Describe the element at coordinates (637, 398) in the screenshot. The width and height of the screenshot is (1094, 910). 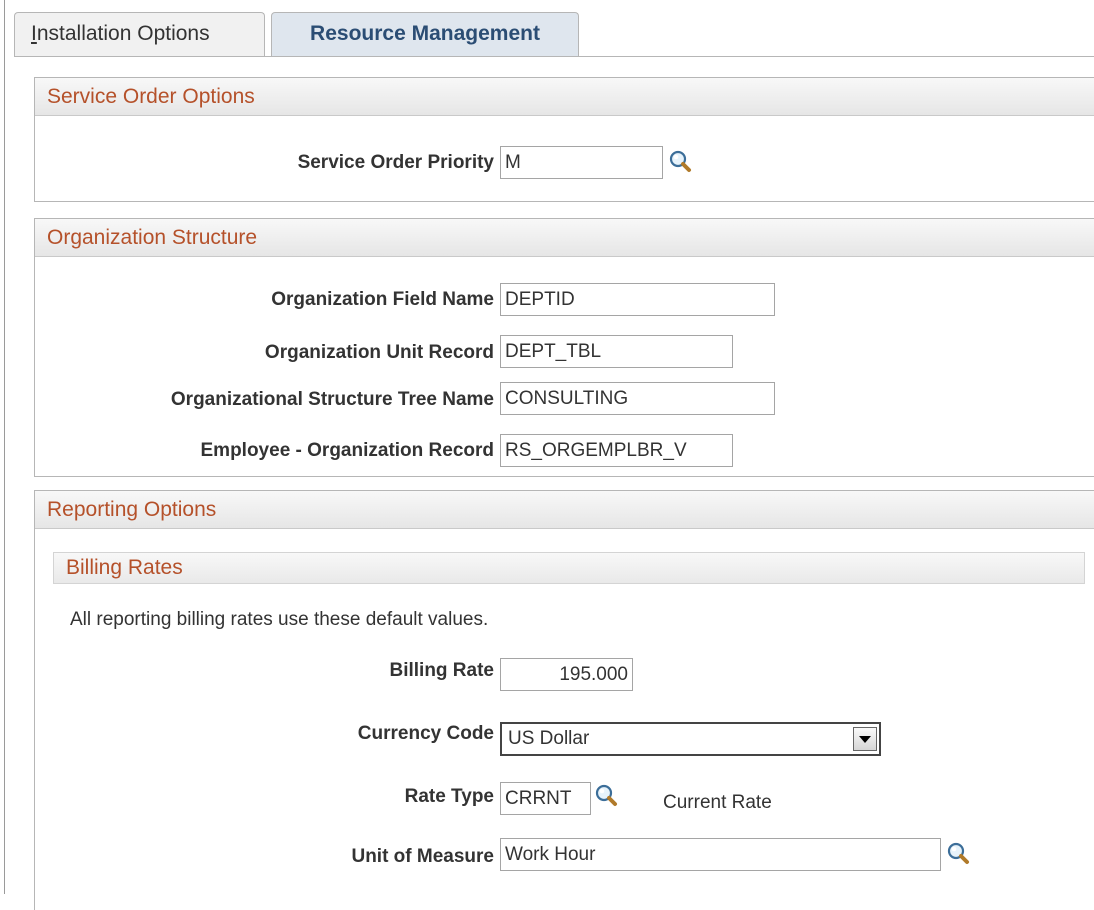
I see `org-structure-tree-name-input` at that location.